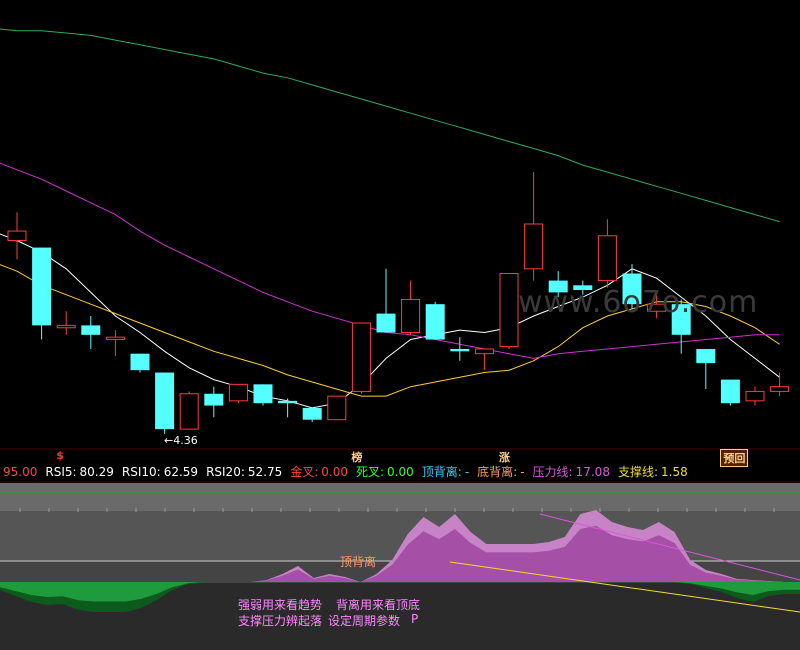  Describe the element at coordinates (637, 472) in the screenshot. I see `indicator-stat-key: 支撑线:` at that location.